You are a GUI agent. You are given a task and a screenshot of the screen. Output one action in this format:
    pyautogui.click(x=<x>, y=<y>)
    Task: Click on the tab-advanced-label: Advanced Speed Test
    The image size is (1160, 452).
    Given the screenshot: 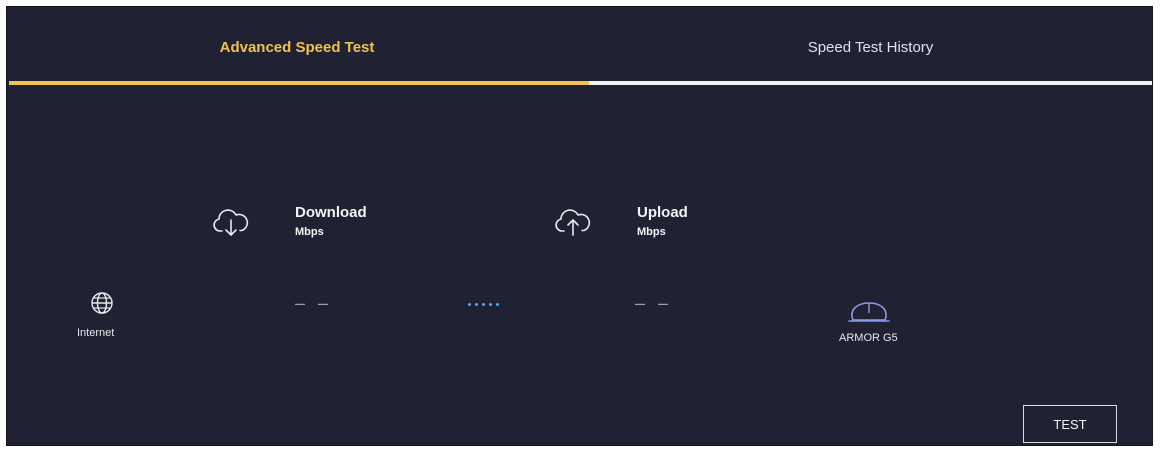 What is the action you would take?
    pyautogui.click(x=297, y=47)
    